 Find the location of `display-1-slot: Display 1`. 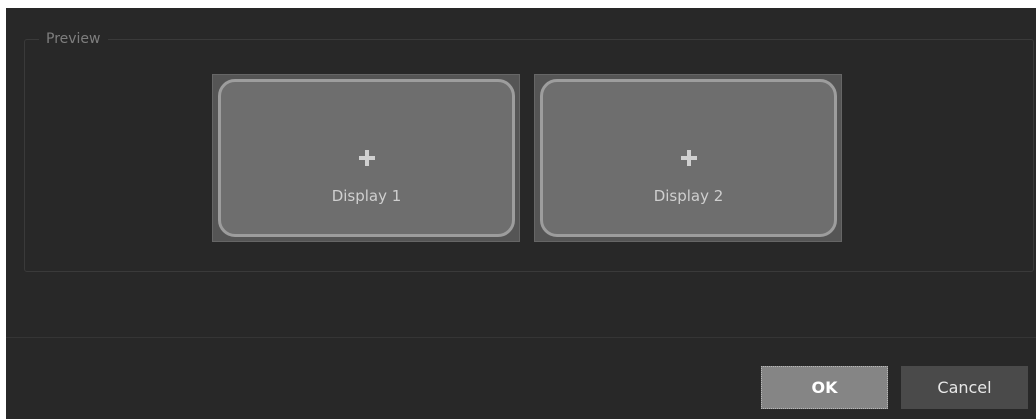

display-1-slot: Display 1 is located at coordinates (366, 158).